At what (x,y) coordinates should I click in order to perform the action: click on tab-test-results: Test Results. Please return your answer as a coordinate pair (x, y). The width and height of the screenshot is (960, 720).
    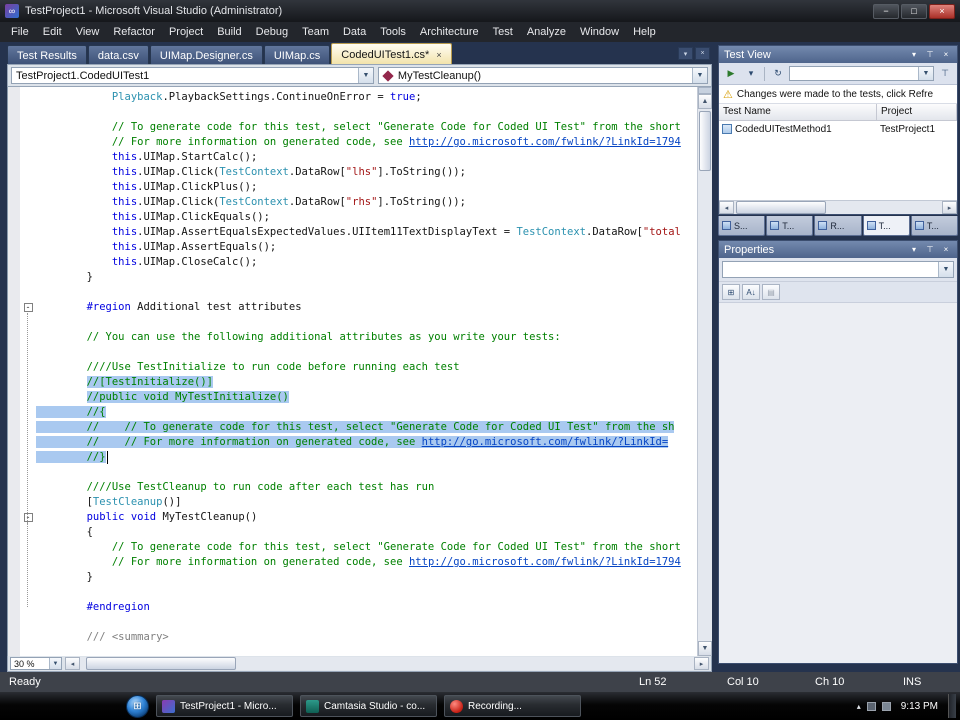
    Looking at the image, I should click on (47, 54).